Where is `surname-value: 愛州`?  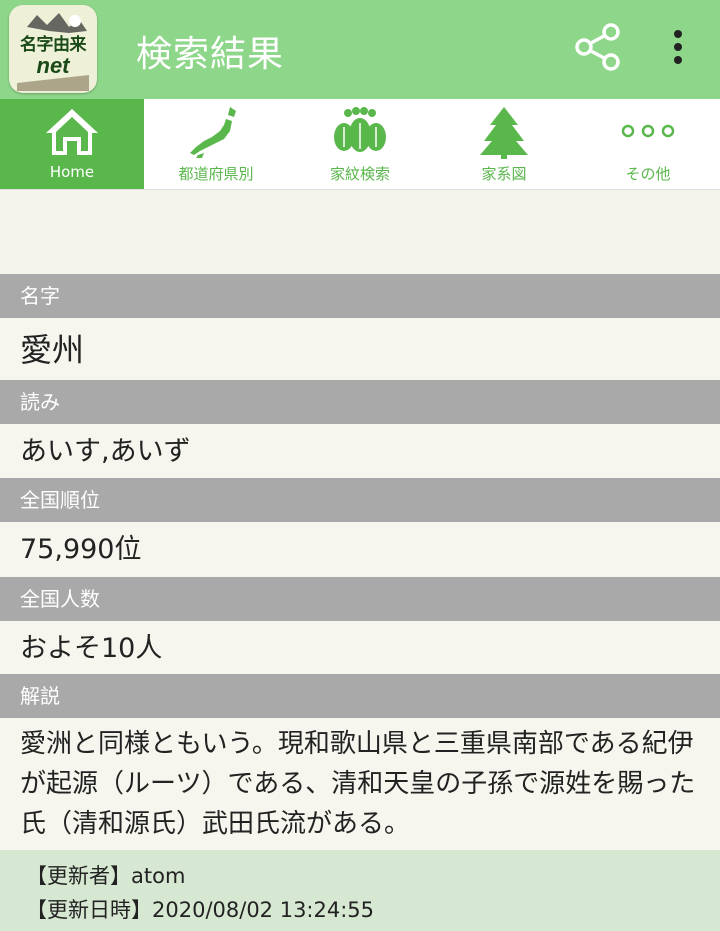
surname-value: 愛州 is located at coordinates (52, 350).